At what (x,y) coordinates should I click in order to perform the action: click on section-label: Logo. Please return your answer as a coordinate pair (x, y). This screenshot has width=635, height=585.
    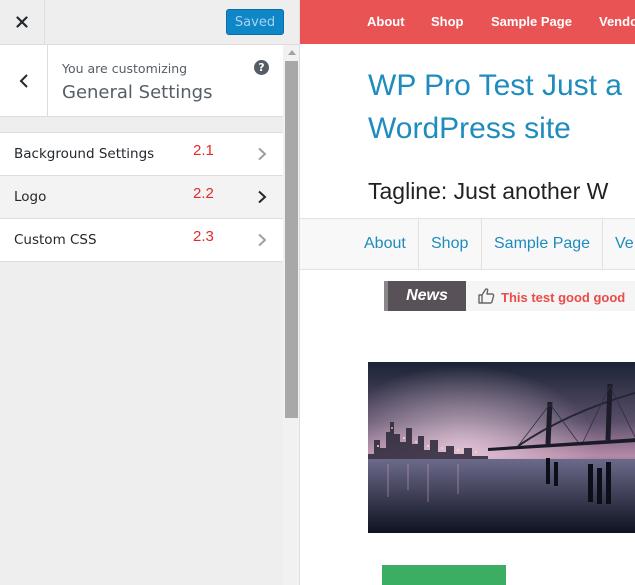
    Looking at the image, I should click on (30, 197).